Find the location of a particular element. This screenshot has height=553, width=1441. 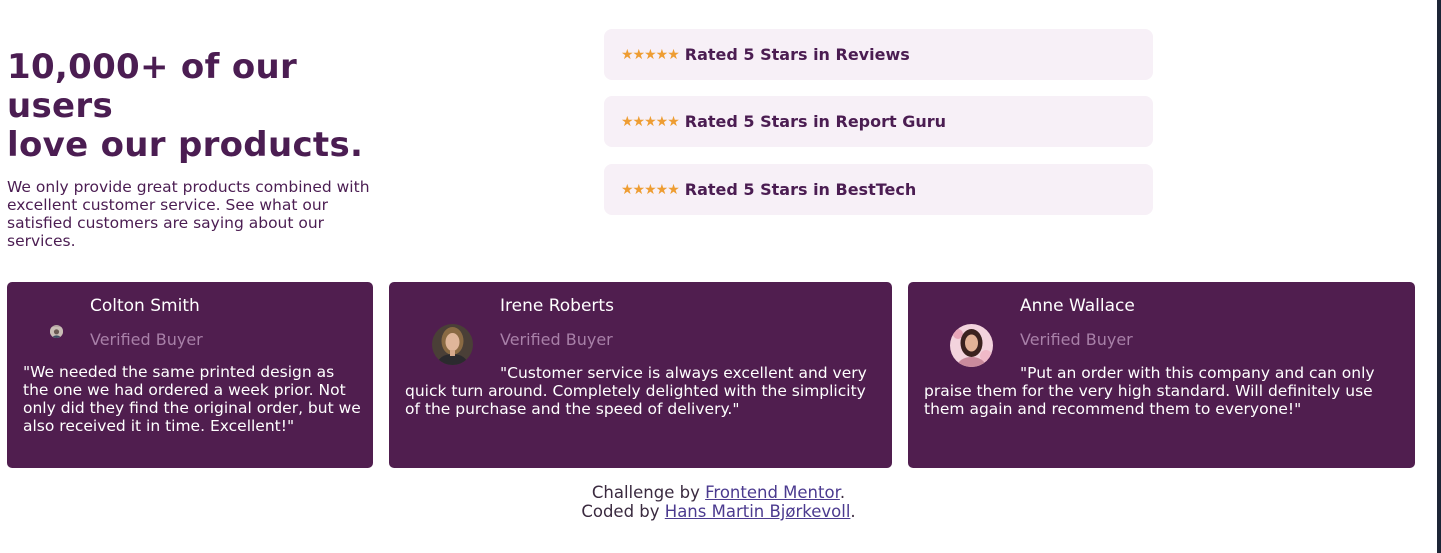

attribution-line-2: Coded by Hans Martin Bjørkevoll. is located at coordinates (718, 511).